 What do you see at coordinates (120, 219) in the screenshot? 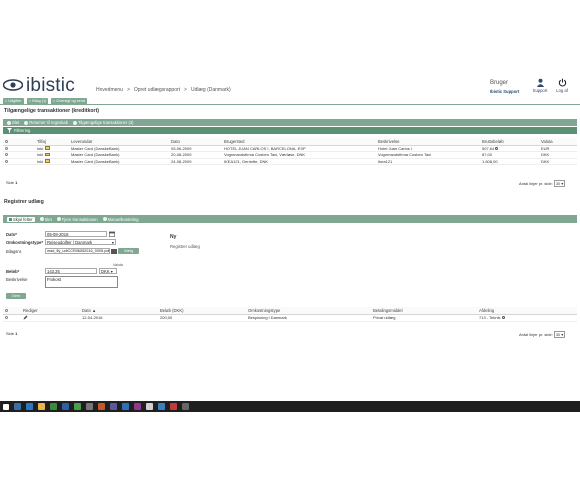
I see `manual-posting-button: Manuelkontering` at bounding box center [120, 219].